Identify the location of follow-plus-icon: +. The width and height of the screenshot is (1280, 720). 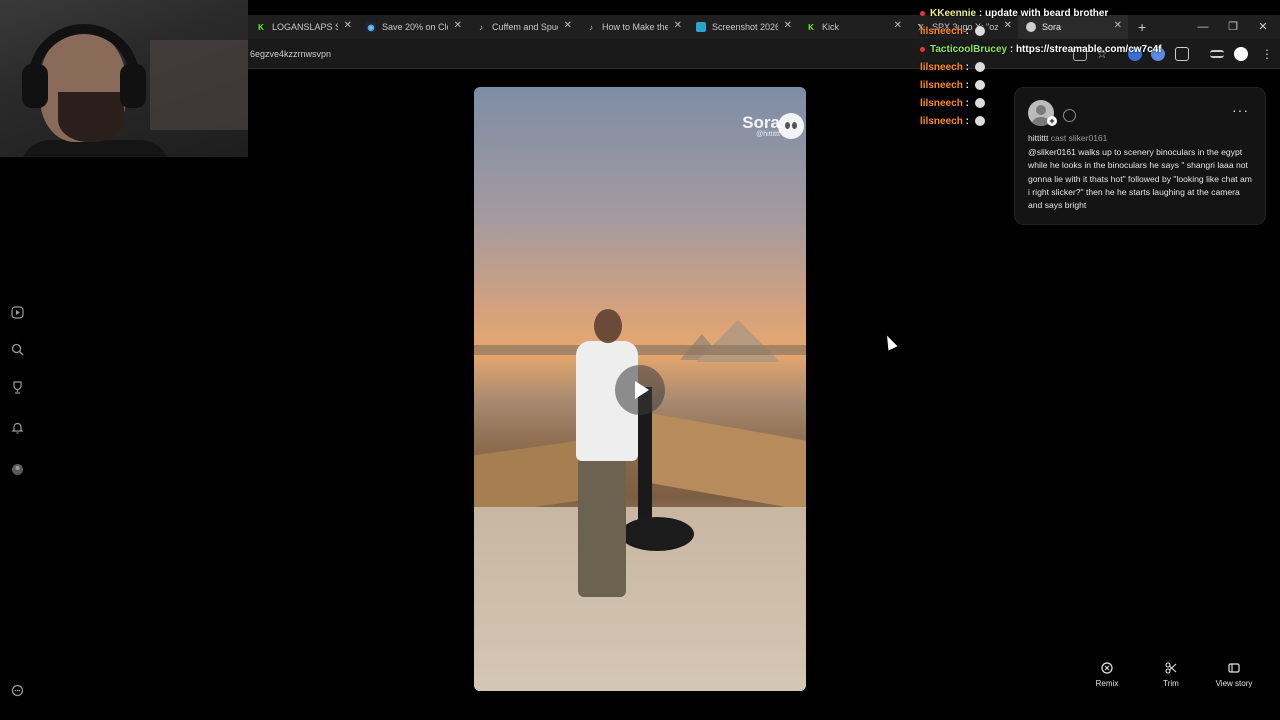
(1052, 121).